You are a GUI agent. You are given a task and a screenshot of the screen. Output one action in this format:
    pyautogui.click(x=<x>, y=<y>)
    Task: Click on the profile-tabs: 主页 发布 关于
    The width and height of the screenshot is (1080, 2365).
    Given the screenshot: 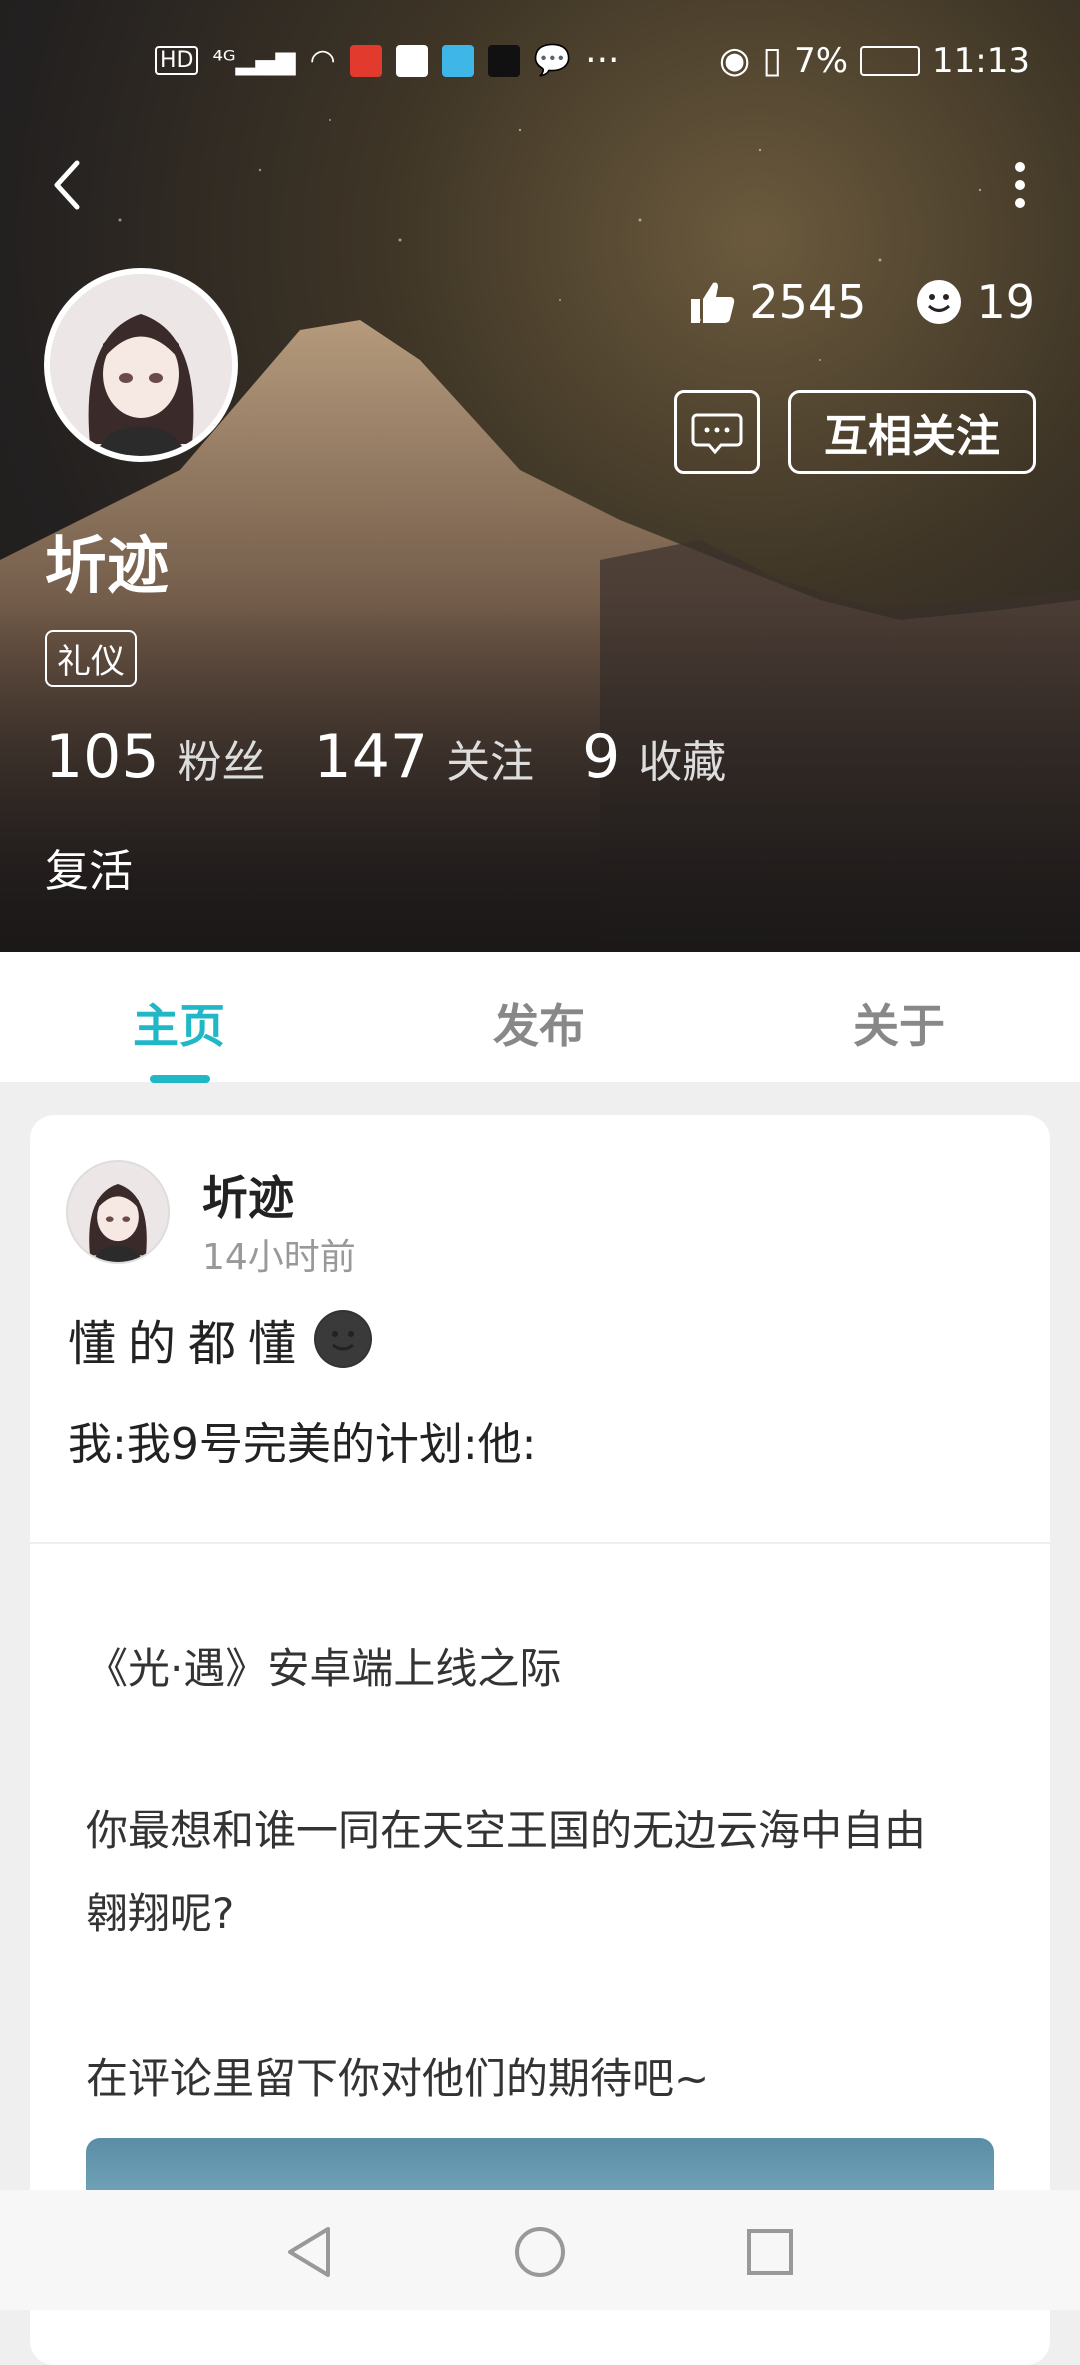 What is the action you would take?
    pyautogui.click(x=540, y=1017)
    